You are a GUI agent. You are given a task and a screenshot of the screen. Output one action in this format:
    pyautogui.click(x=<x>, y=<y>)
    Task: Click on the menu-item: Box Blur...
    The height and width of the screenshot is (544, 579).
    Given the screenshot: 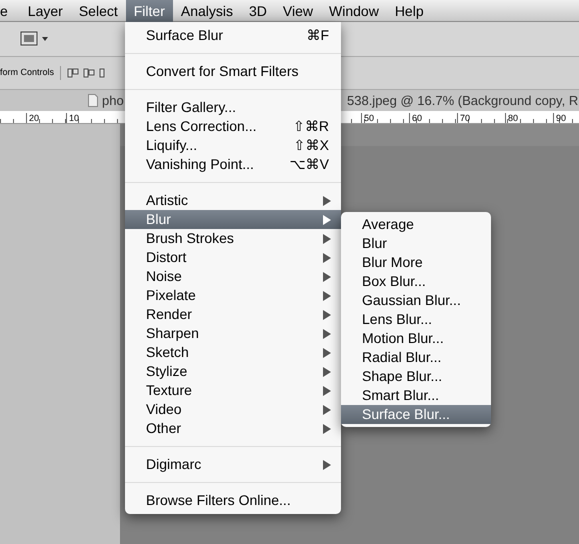 What is the action you would take?
    pyautogui.click(x=416, y=281)
    